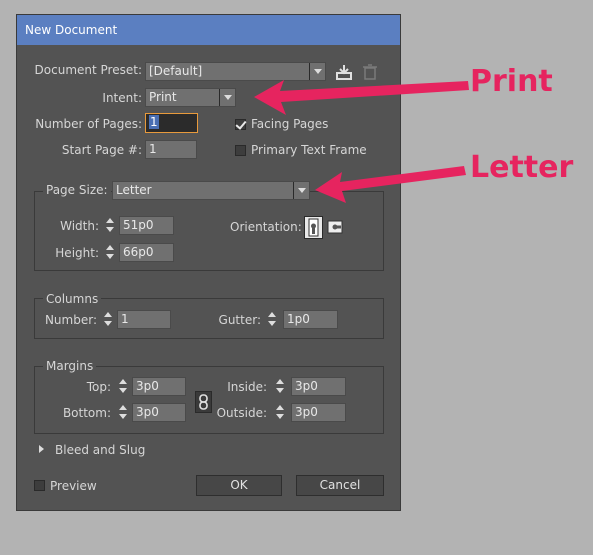  What do you see at coordinates (70, 366) in the screenshot?
I see `margins-title: Margins` at bounding box center [70, 366].